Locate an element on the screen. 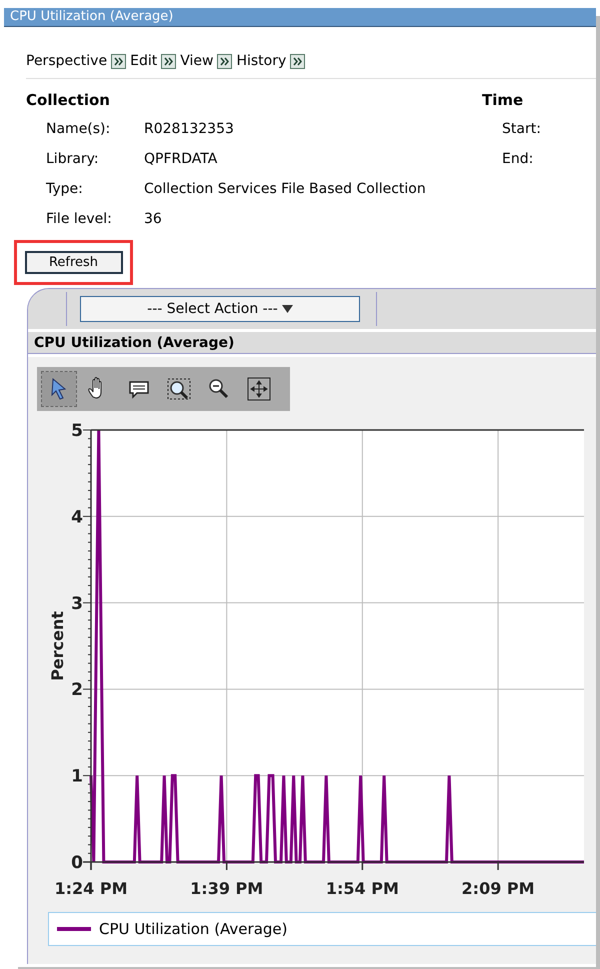 This screenshot has width=600, height=969. y-tick-label: 3 is located at coordinates (77, 604).